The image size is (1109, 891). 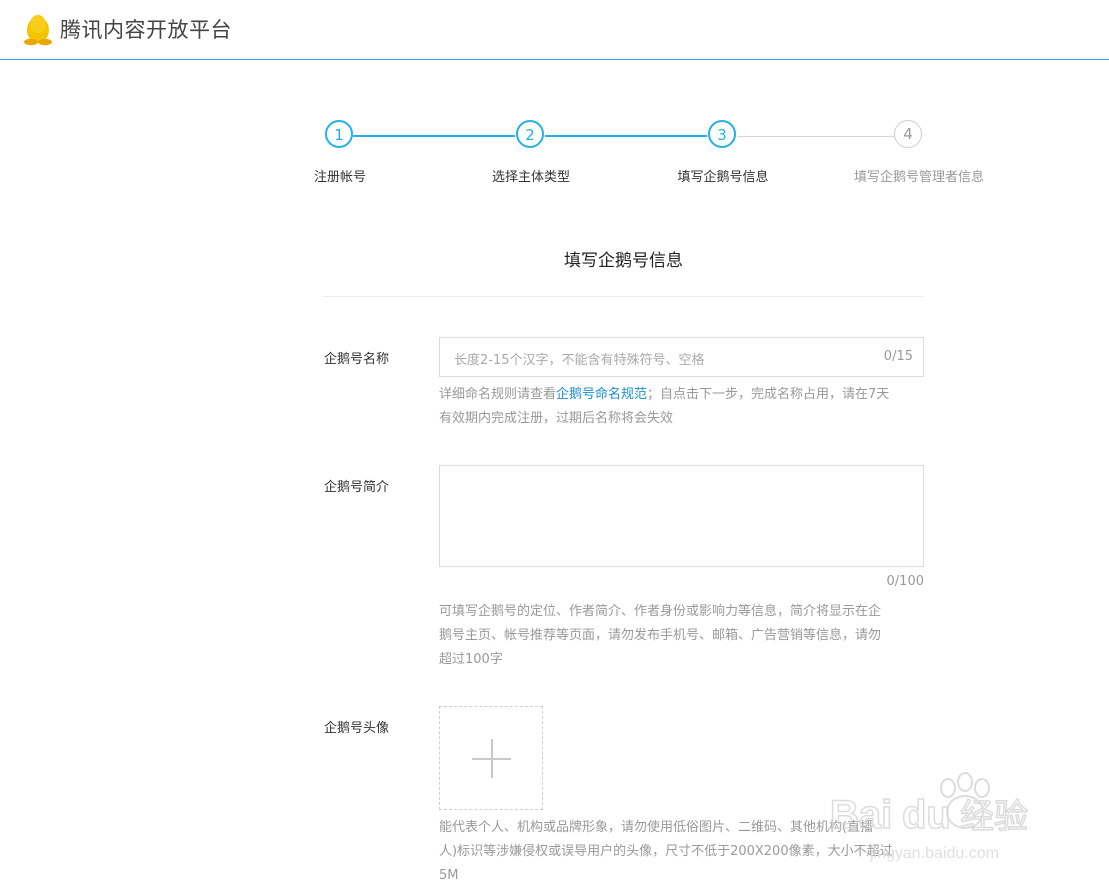 I want to click on name-field-label: 企鹅号名称, so click(x=357, y=359).